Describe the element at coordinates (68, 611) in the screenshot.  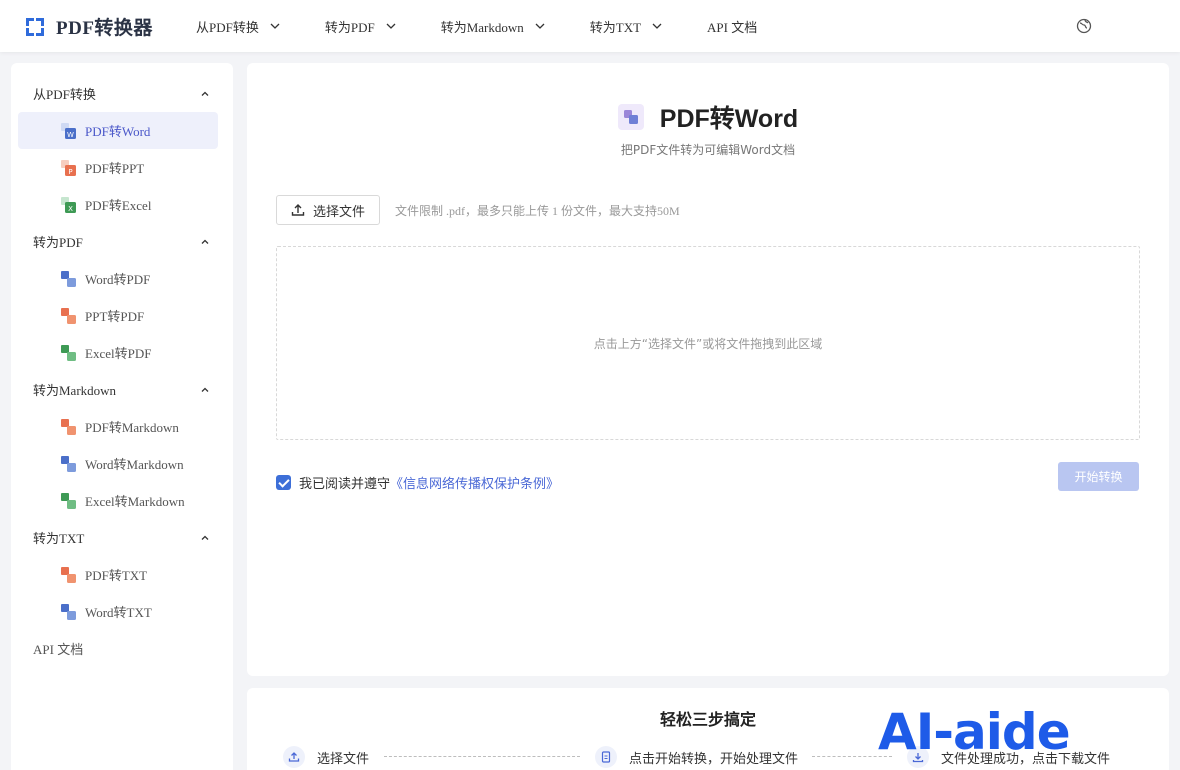
I see `word-to-txt-icon` at that location.